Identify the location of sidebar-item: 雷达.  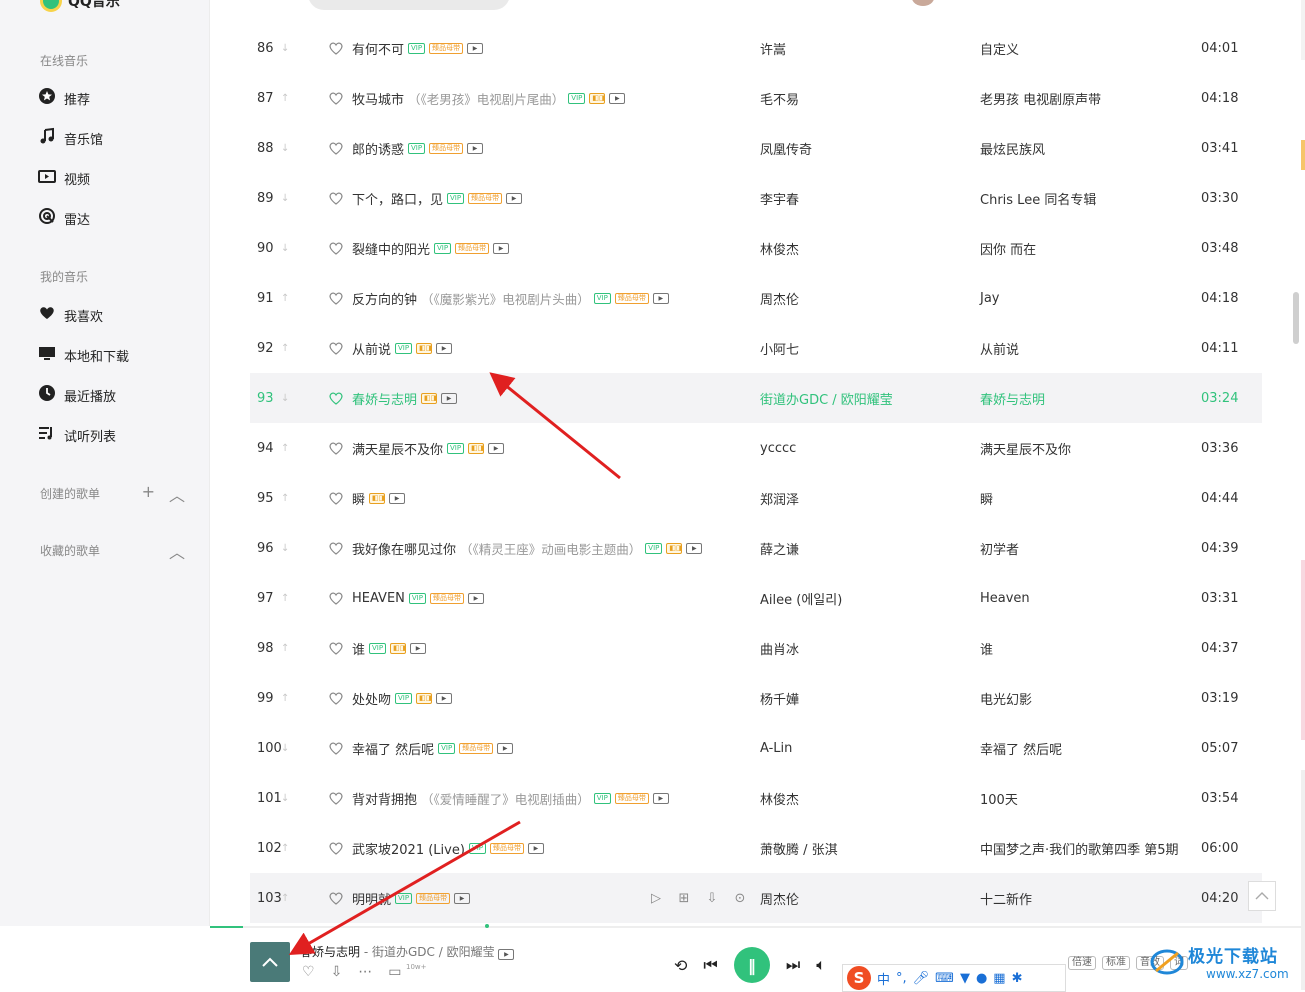
(64, 218).